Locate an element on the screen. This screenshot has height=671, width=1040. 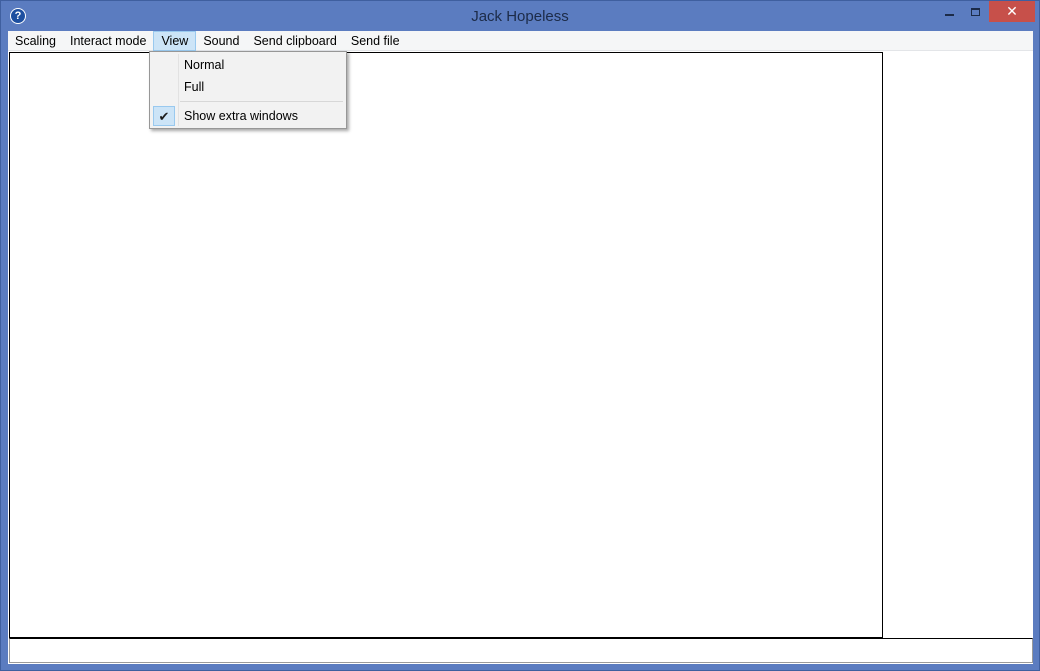
view-normal-option: Normal is located at coordinates (248, 65).